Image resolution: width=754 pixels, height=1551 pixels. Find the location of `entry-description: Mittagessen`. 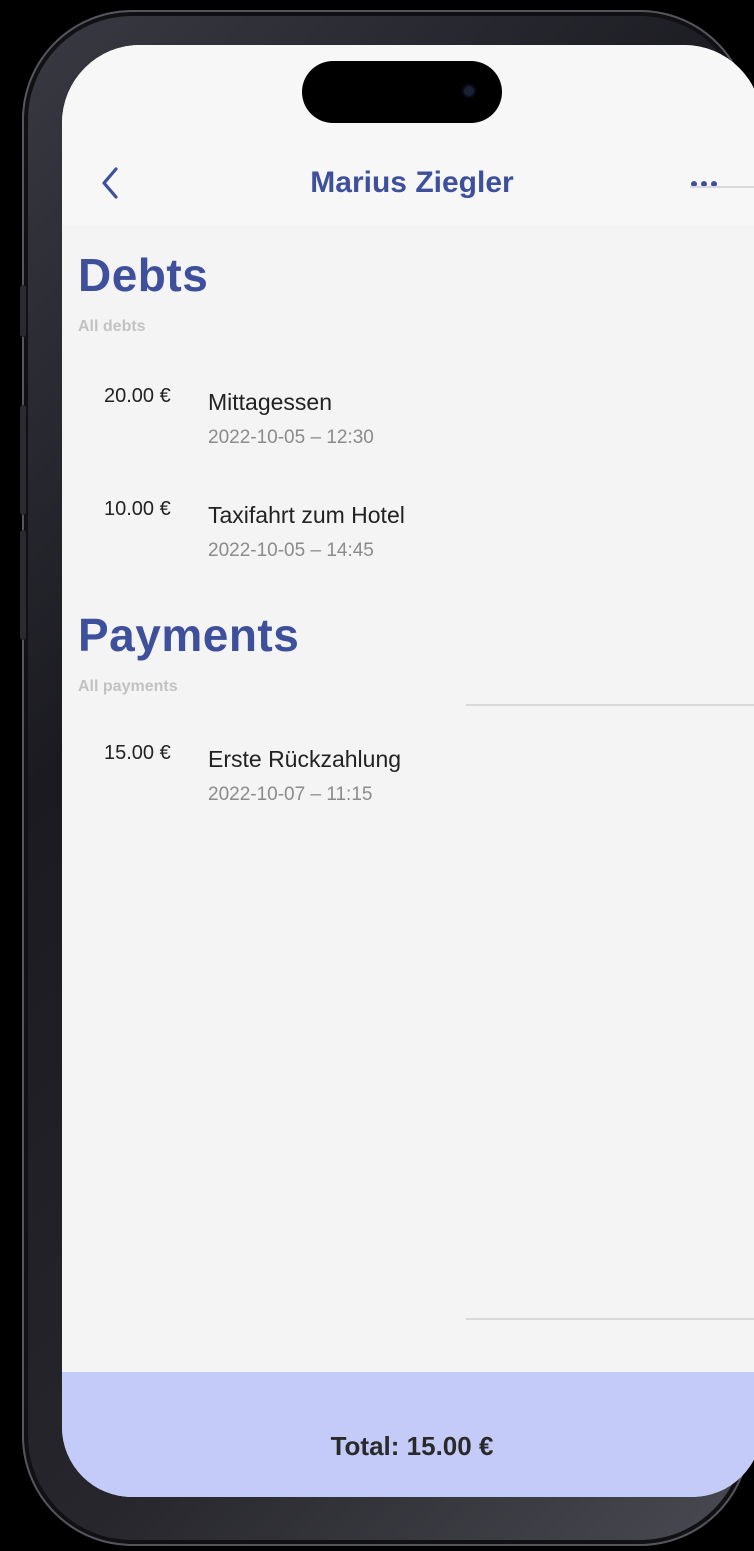

entry-description: Mittagessen is located at coordinates (270, 402).